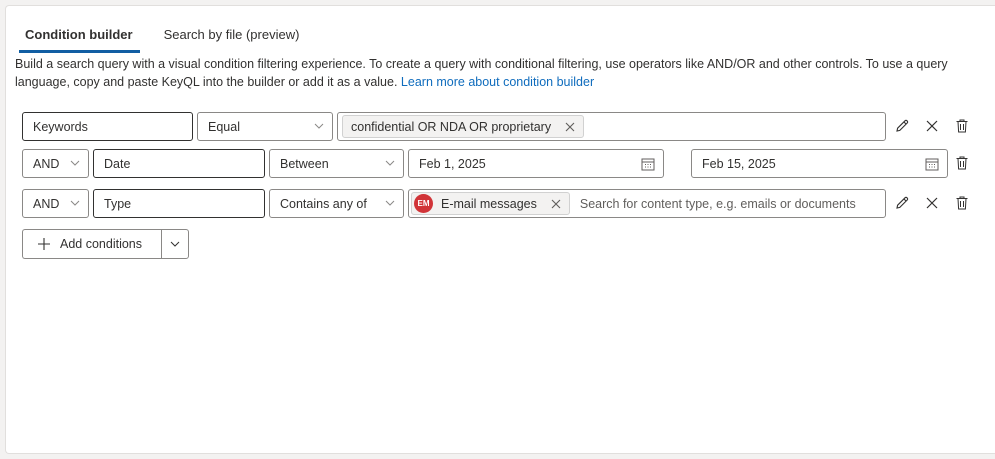 The image size is (995, 459). I want to click on operator-dropdown-contains-any-of: Contains any of, so click(336, 203).